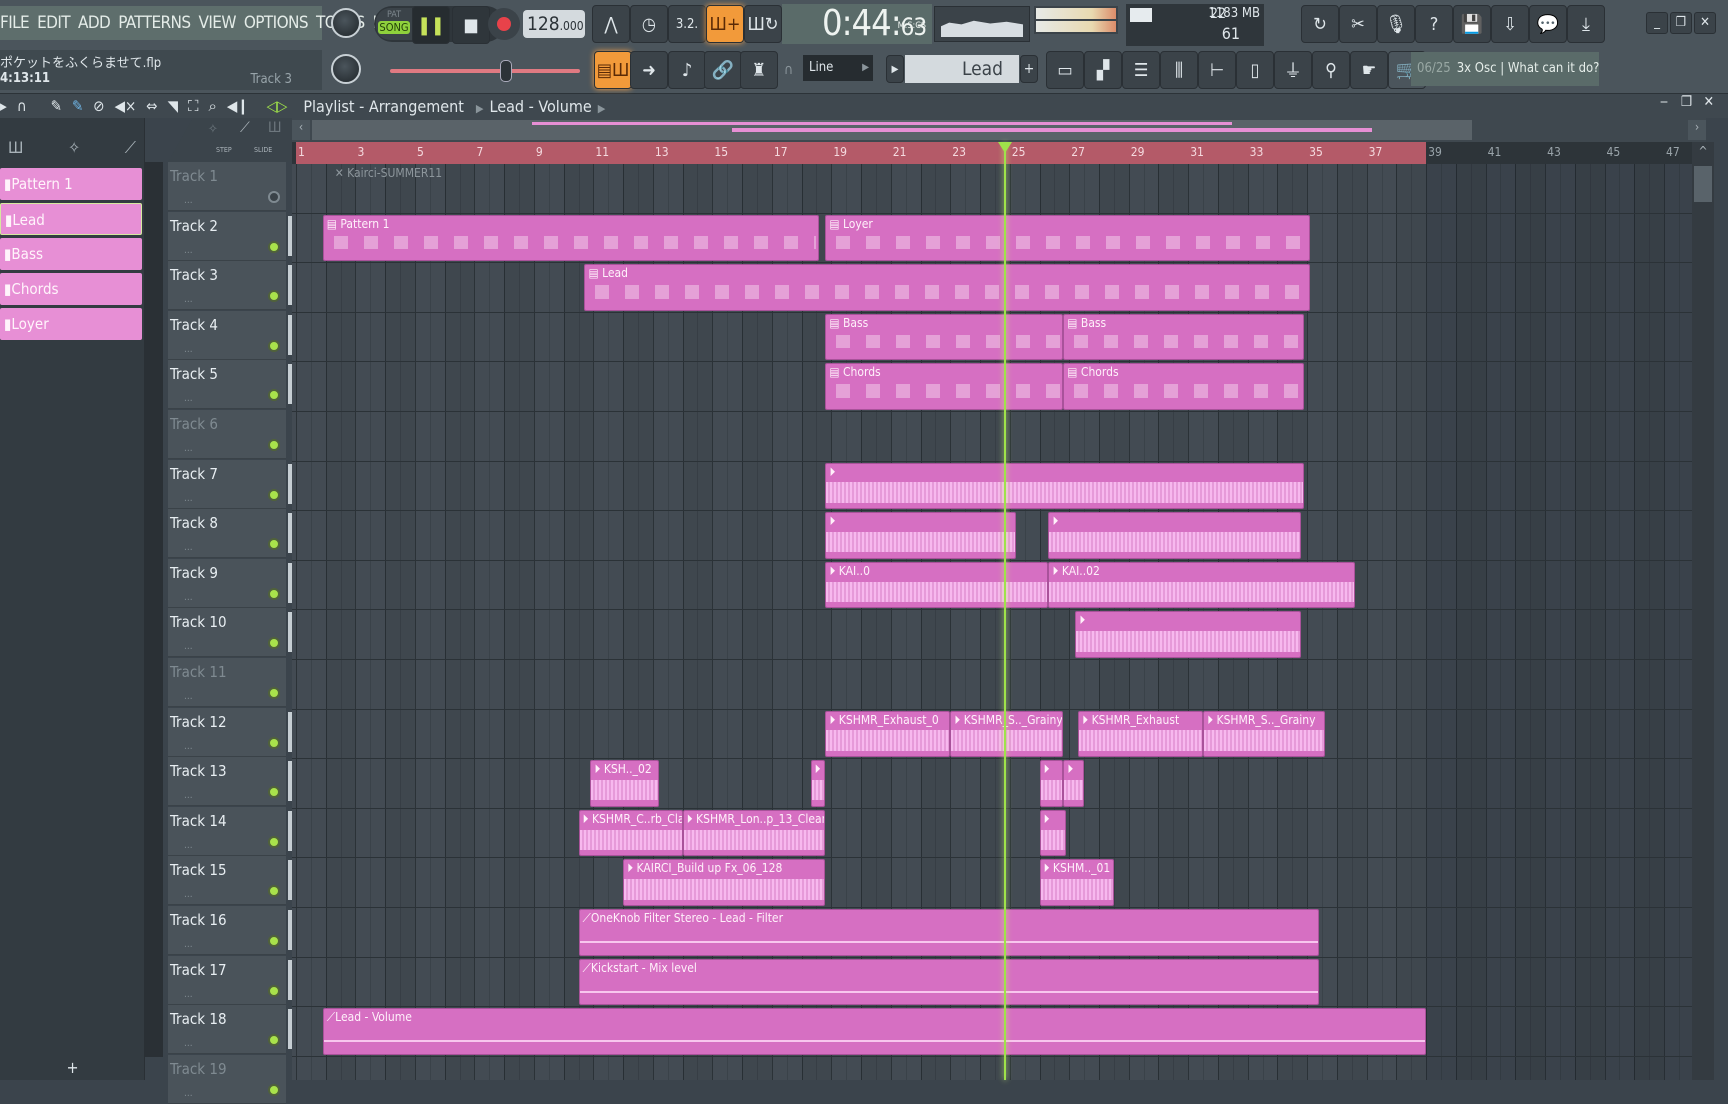 This screenshot has height=1104, width=1728. What do you see at coordinates (71, 324) in the screenshot?
I see `pattern-item: ▮Loyer` at bounding box center [71, 324].